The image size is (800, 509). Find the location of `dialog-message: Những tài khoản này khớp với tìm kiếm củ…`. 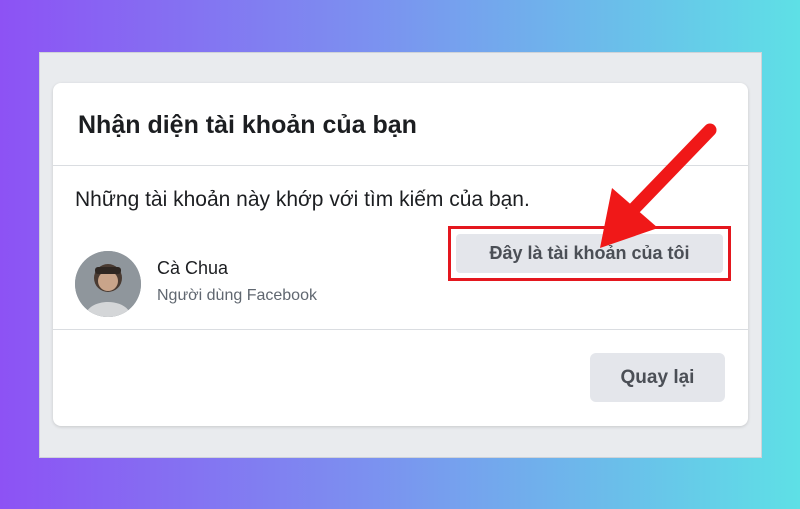

dialog-message: Những tài khoản này khớp với tìm kiếm củ… is located at coordinates (302, 199).